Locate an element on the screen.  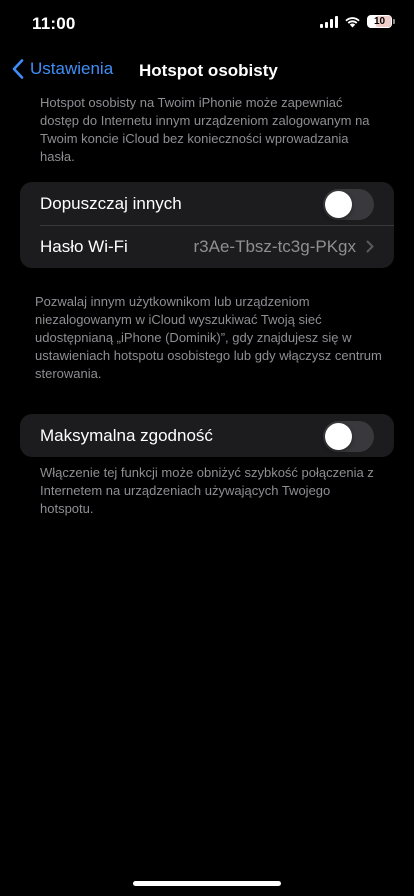
settings-group-compatibility: Maksymalna zgodność is located at coordinates (207, 435).